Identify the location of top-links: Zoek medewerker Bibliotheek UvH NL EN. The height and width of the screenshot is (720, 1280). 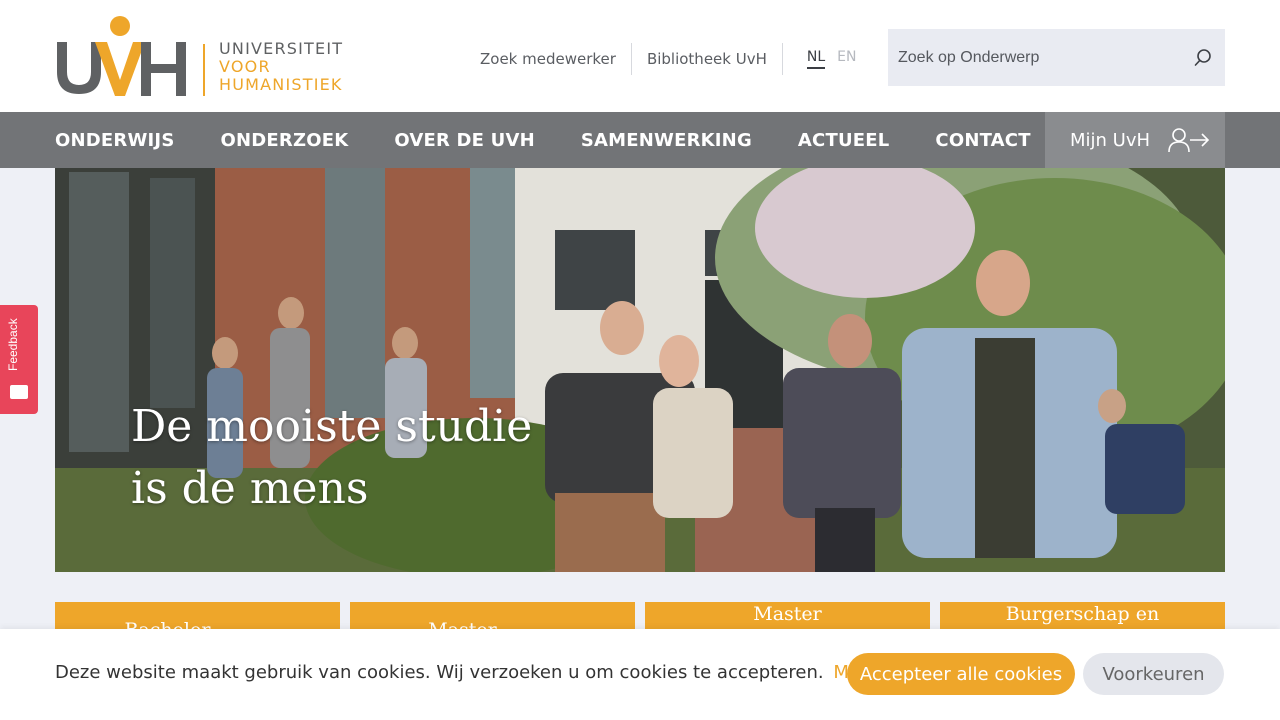
(660, 59).